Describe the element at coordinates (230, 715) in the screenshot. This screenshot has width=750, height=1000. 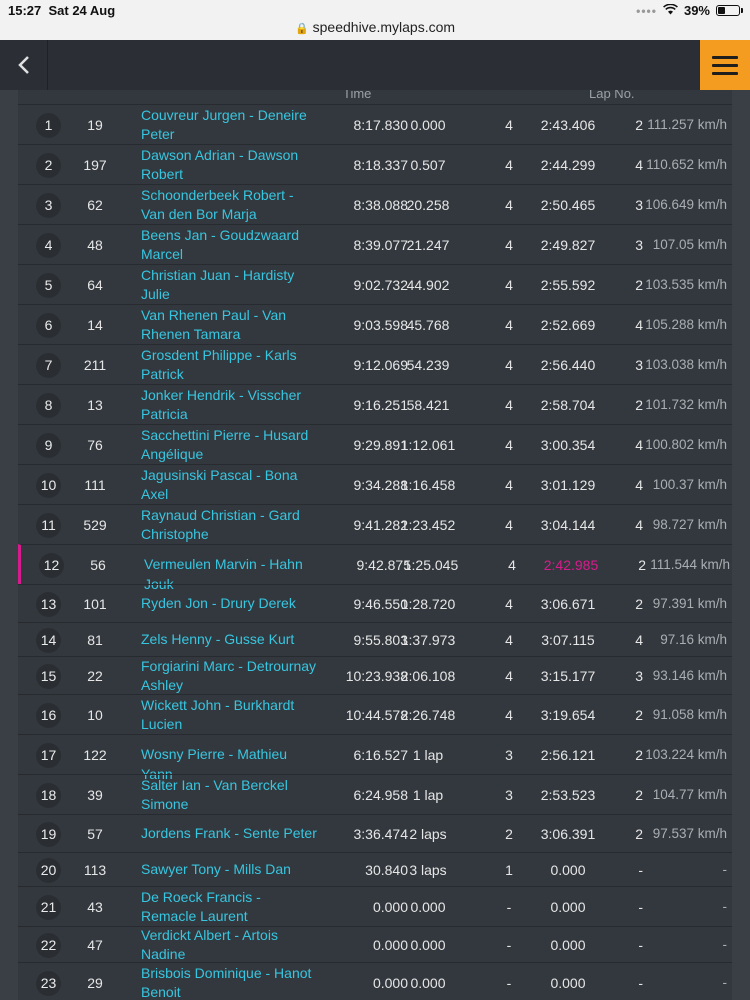
I see `driver-names-link: Wickett John - Burkhardt Lucien` at that location.